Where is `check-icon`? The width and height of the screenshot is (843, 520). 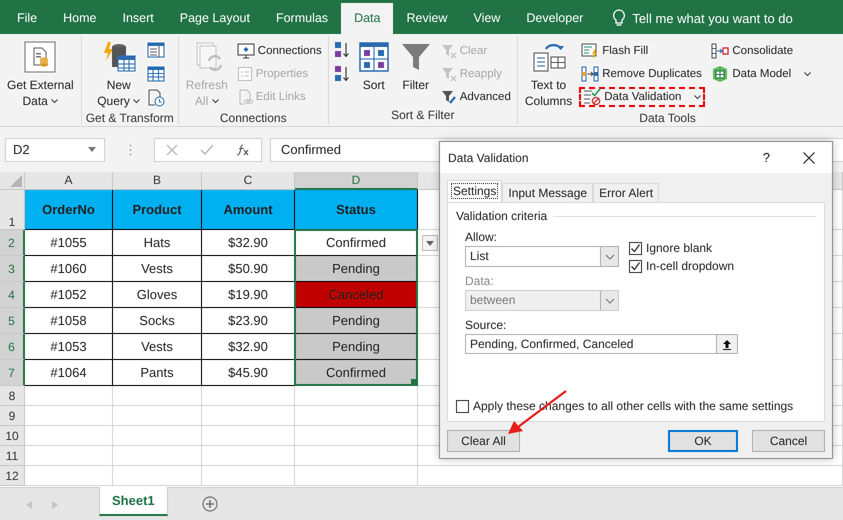 check-icon is located at coordinates (207, 150).